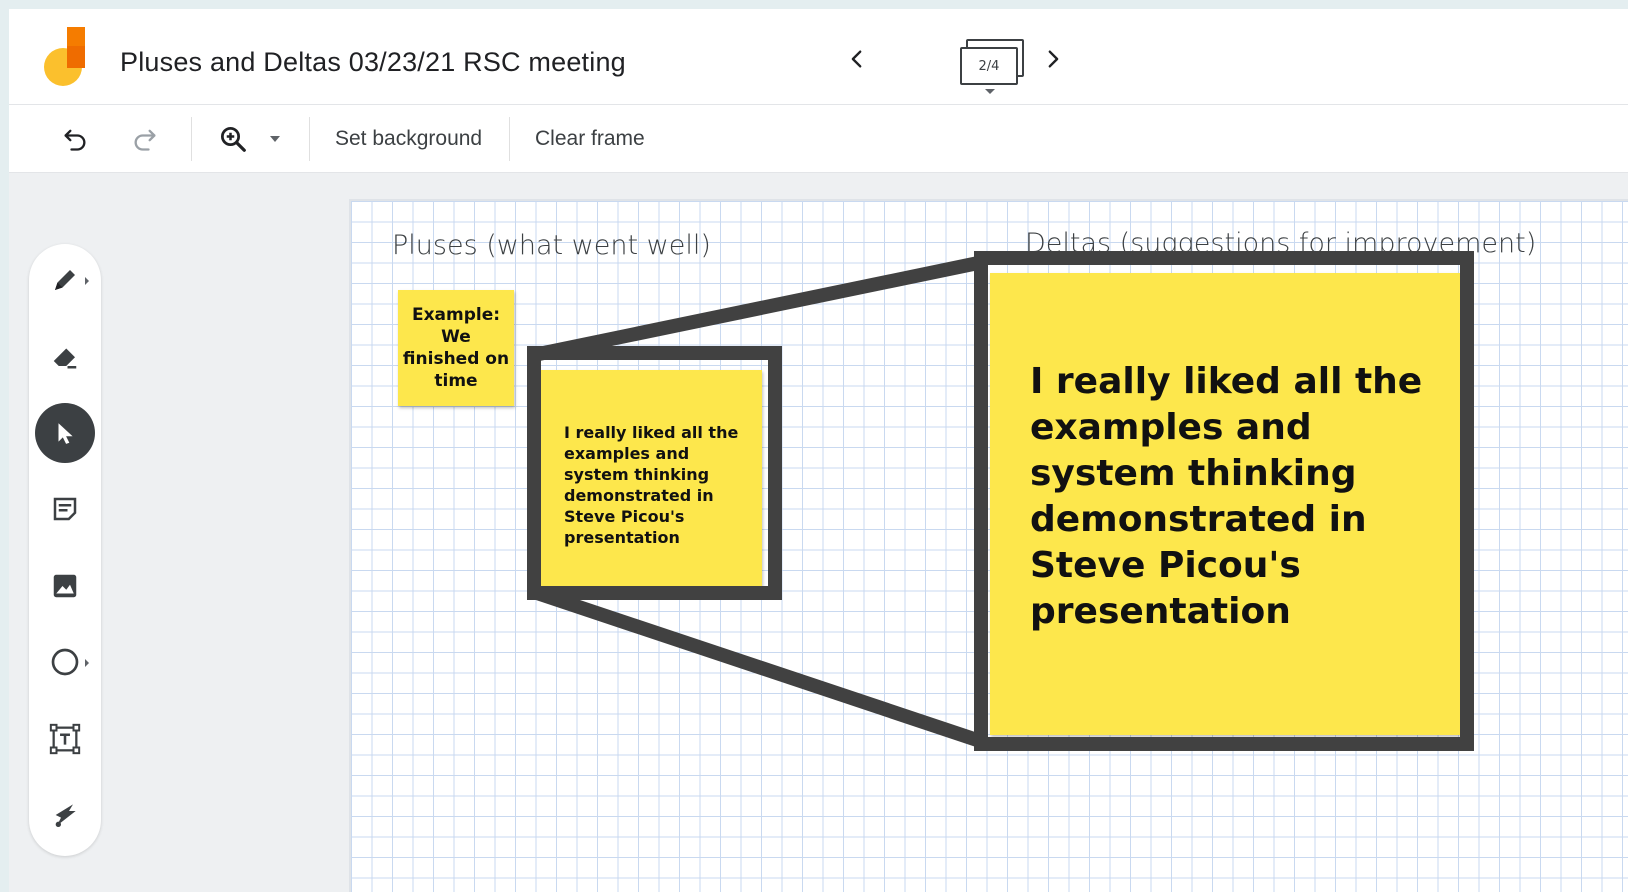  I want to click on eraser-icon, so click(65, 358).